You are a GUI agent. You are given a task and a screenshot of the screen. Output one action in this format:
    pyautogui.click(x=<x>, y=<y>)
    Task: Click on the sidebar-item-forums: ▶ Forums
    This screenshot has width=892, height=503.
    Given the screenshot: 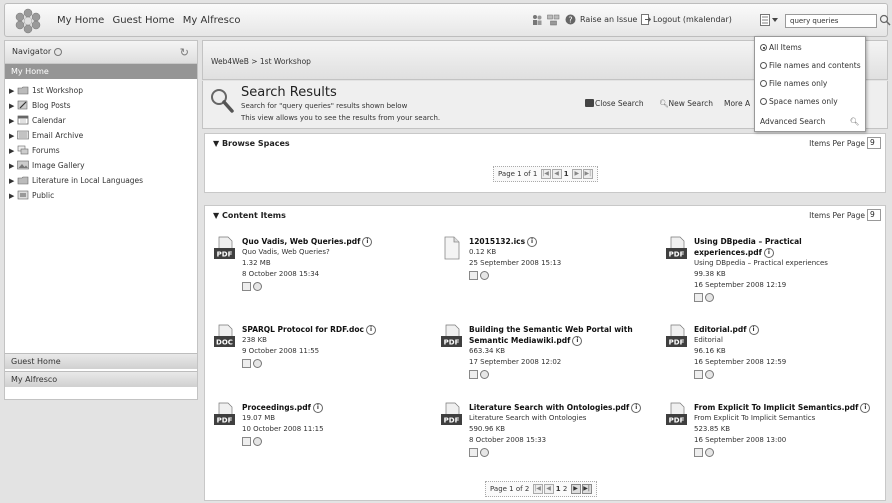 What is the action you would take?
    pyautogui.click(x=103, y=150)
    